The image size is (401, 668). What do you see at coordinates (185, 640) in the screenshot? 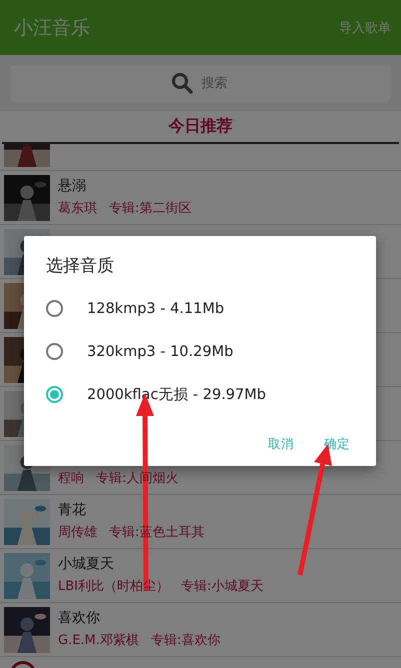
I see `album-name: 专辑:喜欢你` at bounding box center [185, 640].